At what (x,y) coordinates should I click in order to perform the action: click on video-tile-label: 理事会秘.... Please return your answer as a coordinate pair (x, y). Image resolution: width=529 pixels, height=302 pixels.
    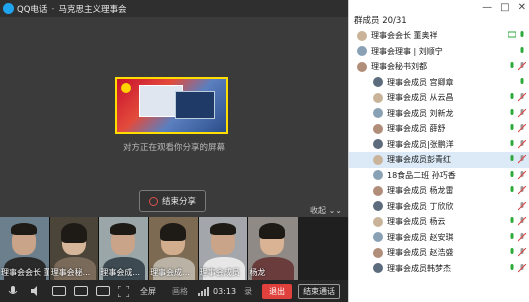
    Looking at the image, I should click on (70, 272).